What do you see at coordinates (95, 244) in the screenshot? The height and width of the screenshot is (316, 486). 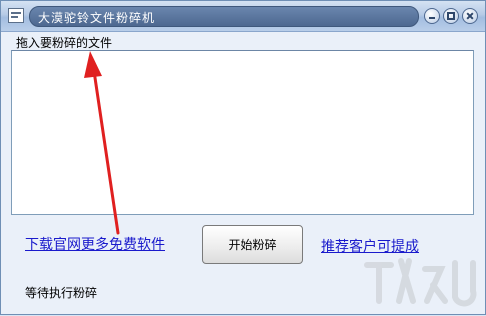 I see `download-more-software-link: 下载官网更多免费软件` at bounding box center [95, 244].